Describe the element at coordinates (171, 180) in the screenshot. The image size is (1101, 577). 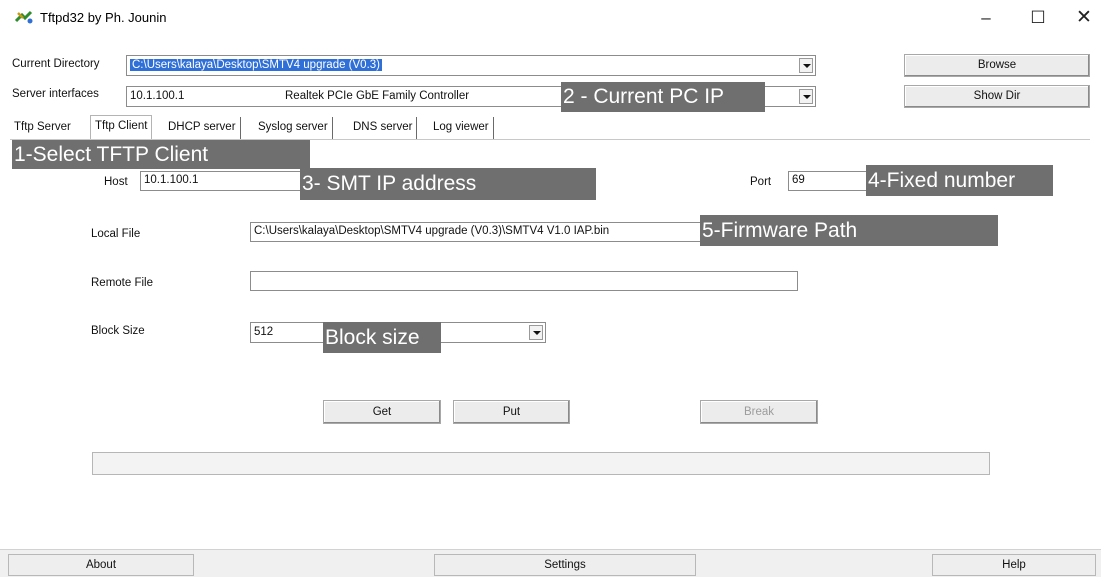
I see `host-value: 10.1.100.1` at that location.